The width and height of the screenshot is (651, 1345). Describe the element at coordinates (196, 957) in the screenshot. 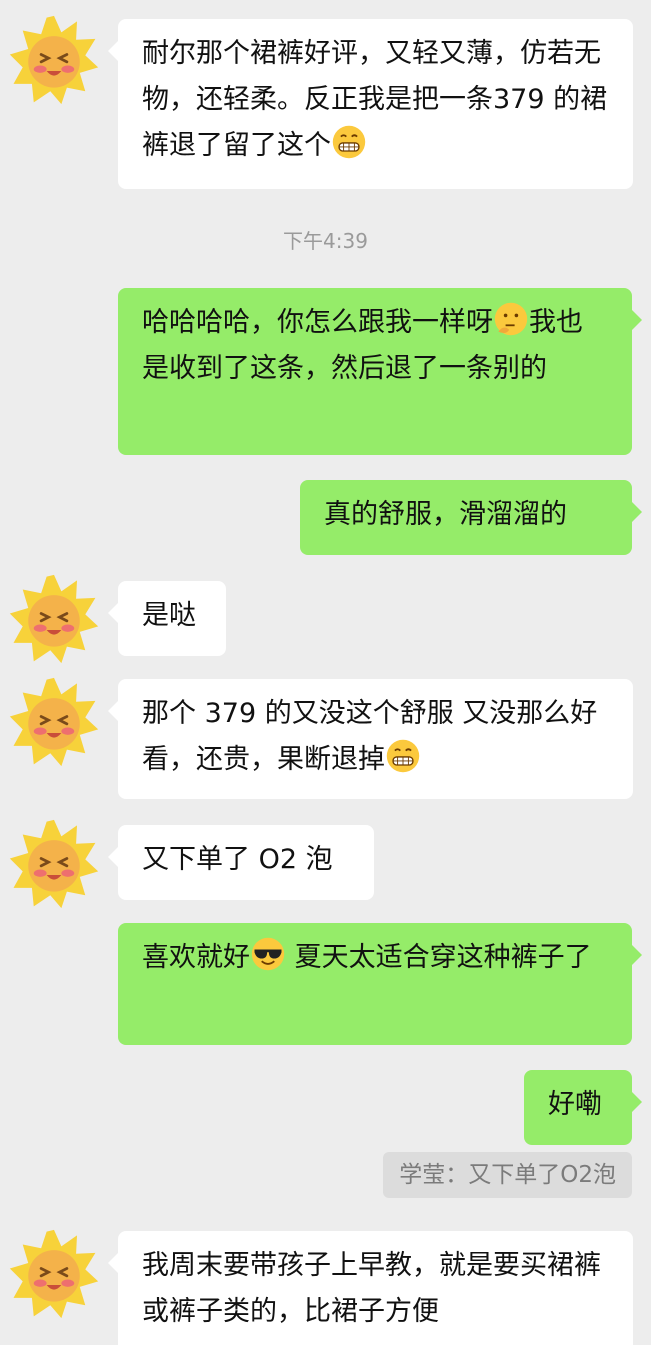

I see `message-text: 喜欢就好` at that location.